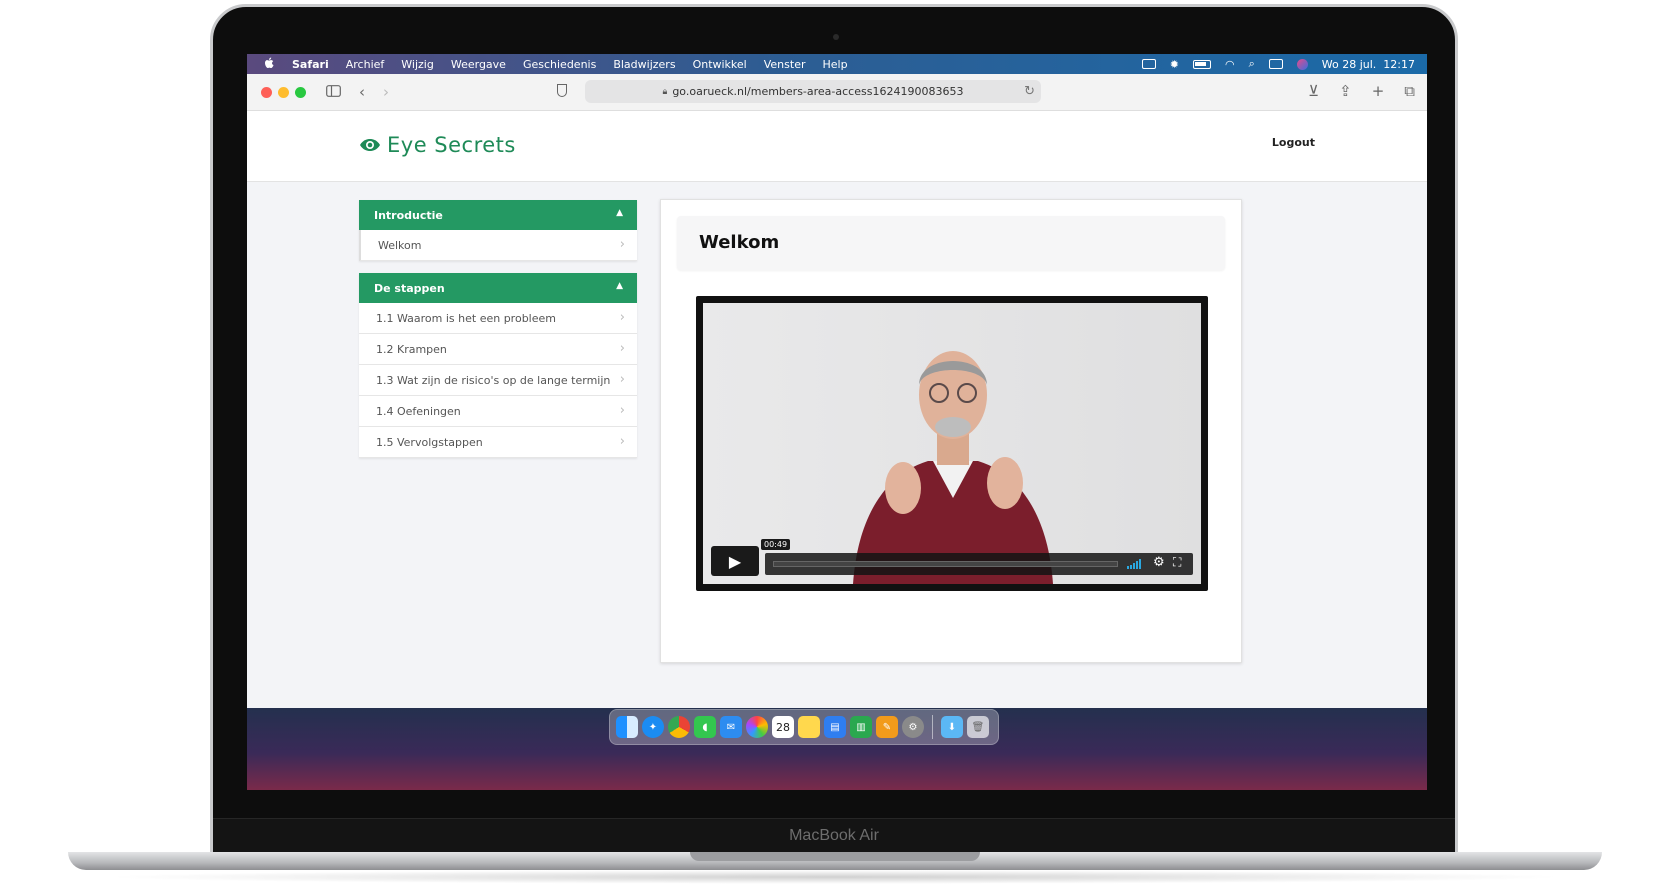 The height and width of the screenshot is (895, 1666). What do you see at coordinates (835, 877) in the screenshot?
I see `laptop-shadow` at bounding box center [835, 877].